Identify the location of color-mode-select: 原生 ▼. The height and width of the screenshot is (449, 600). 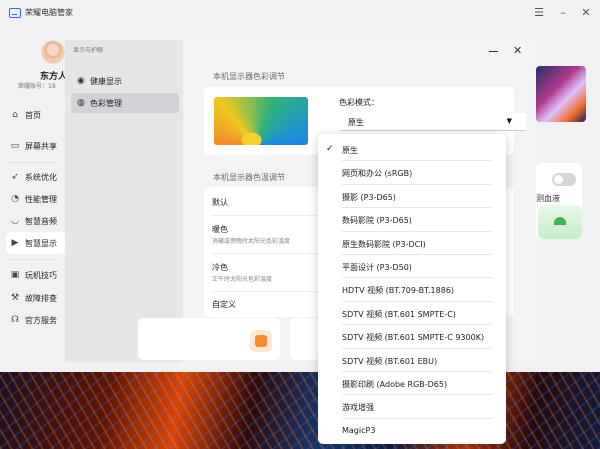
(433, 122).